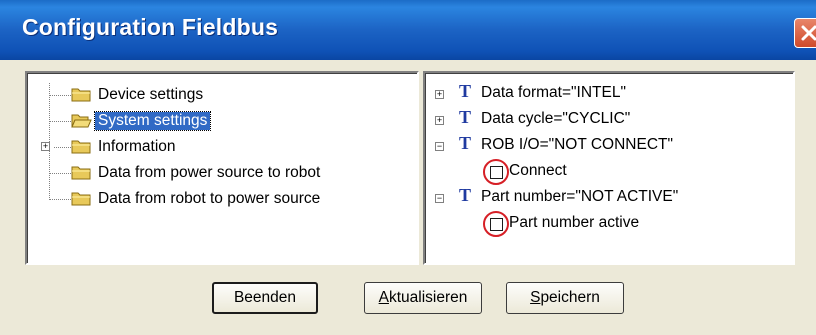 This screenshot has width=816, height=335. Describe the element at coordinates (137, 146) in the screenshot. I see `tree-item-label: Information` at that location.